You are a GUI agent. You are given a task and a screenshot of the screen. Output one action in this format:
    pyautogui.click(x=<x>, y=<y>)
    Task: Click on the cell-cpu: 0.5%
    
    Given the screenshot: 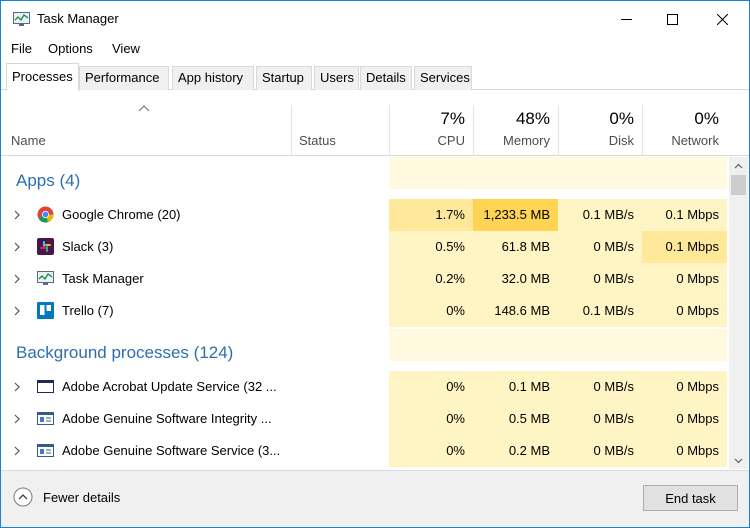 What is the action you would take?
    pyautogui.click(x=431, y=247)
    